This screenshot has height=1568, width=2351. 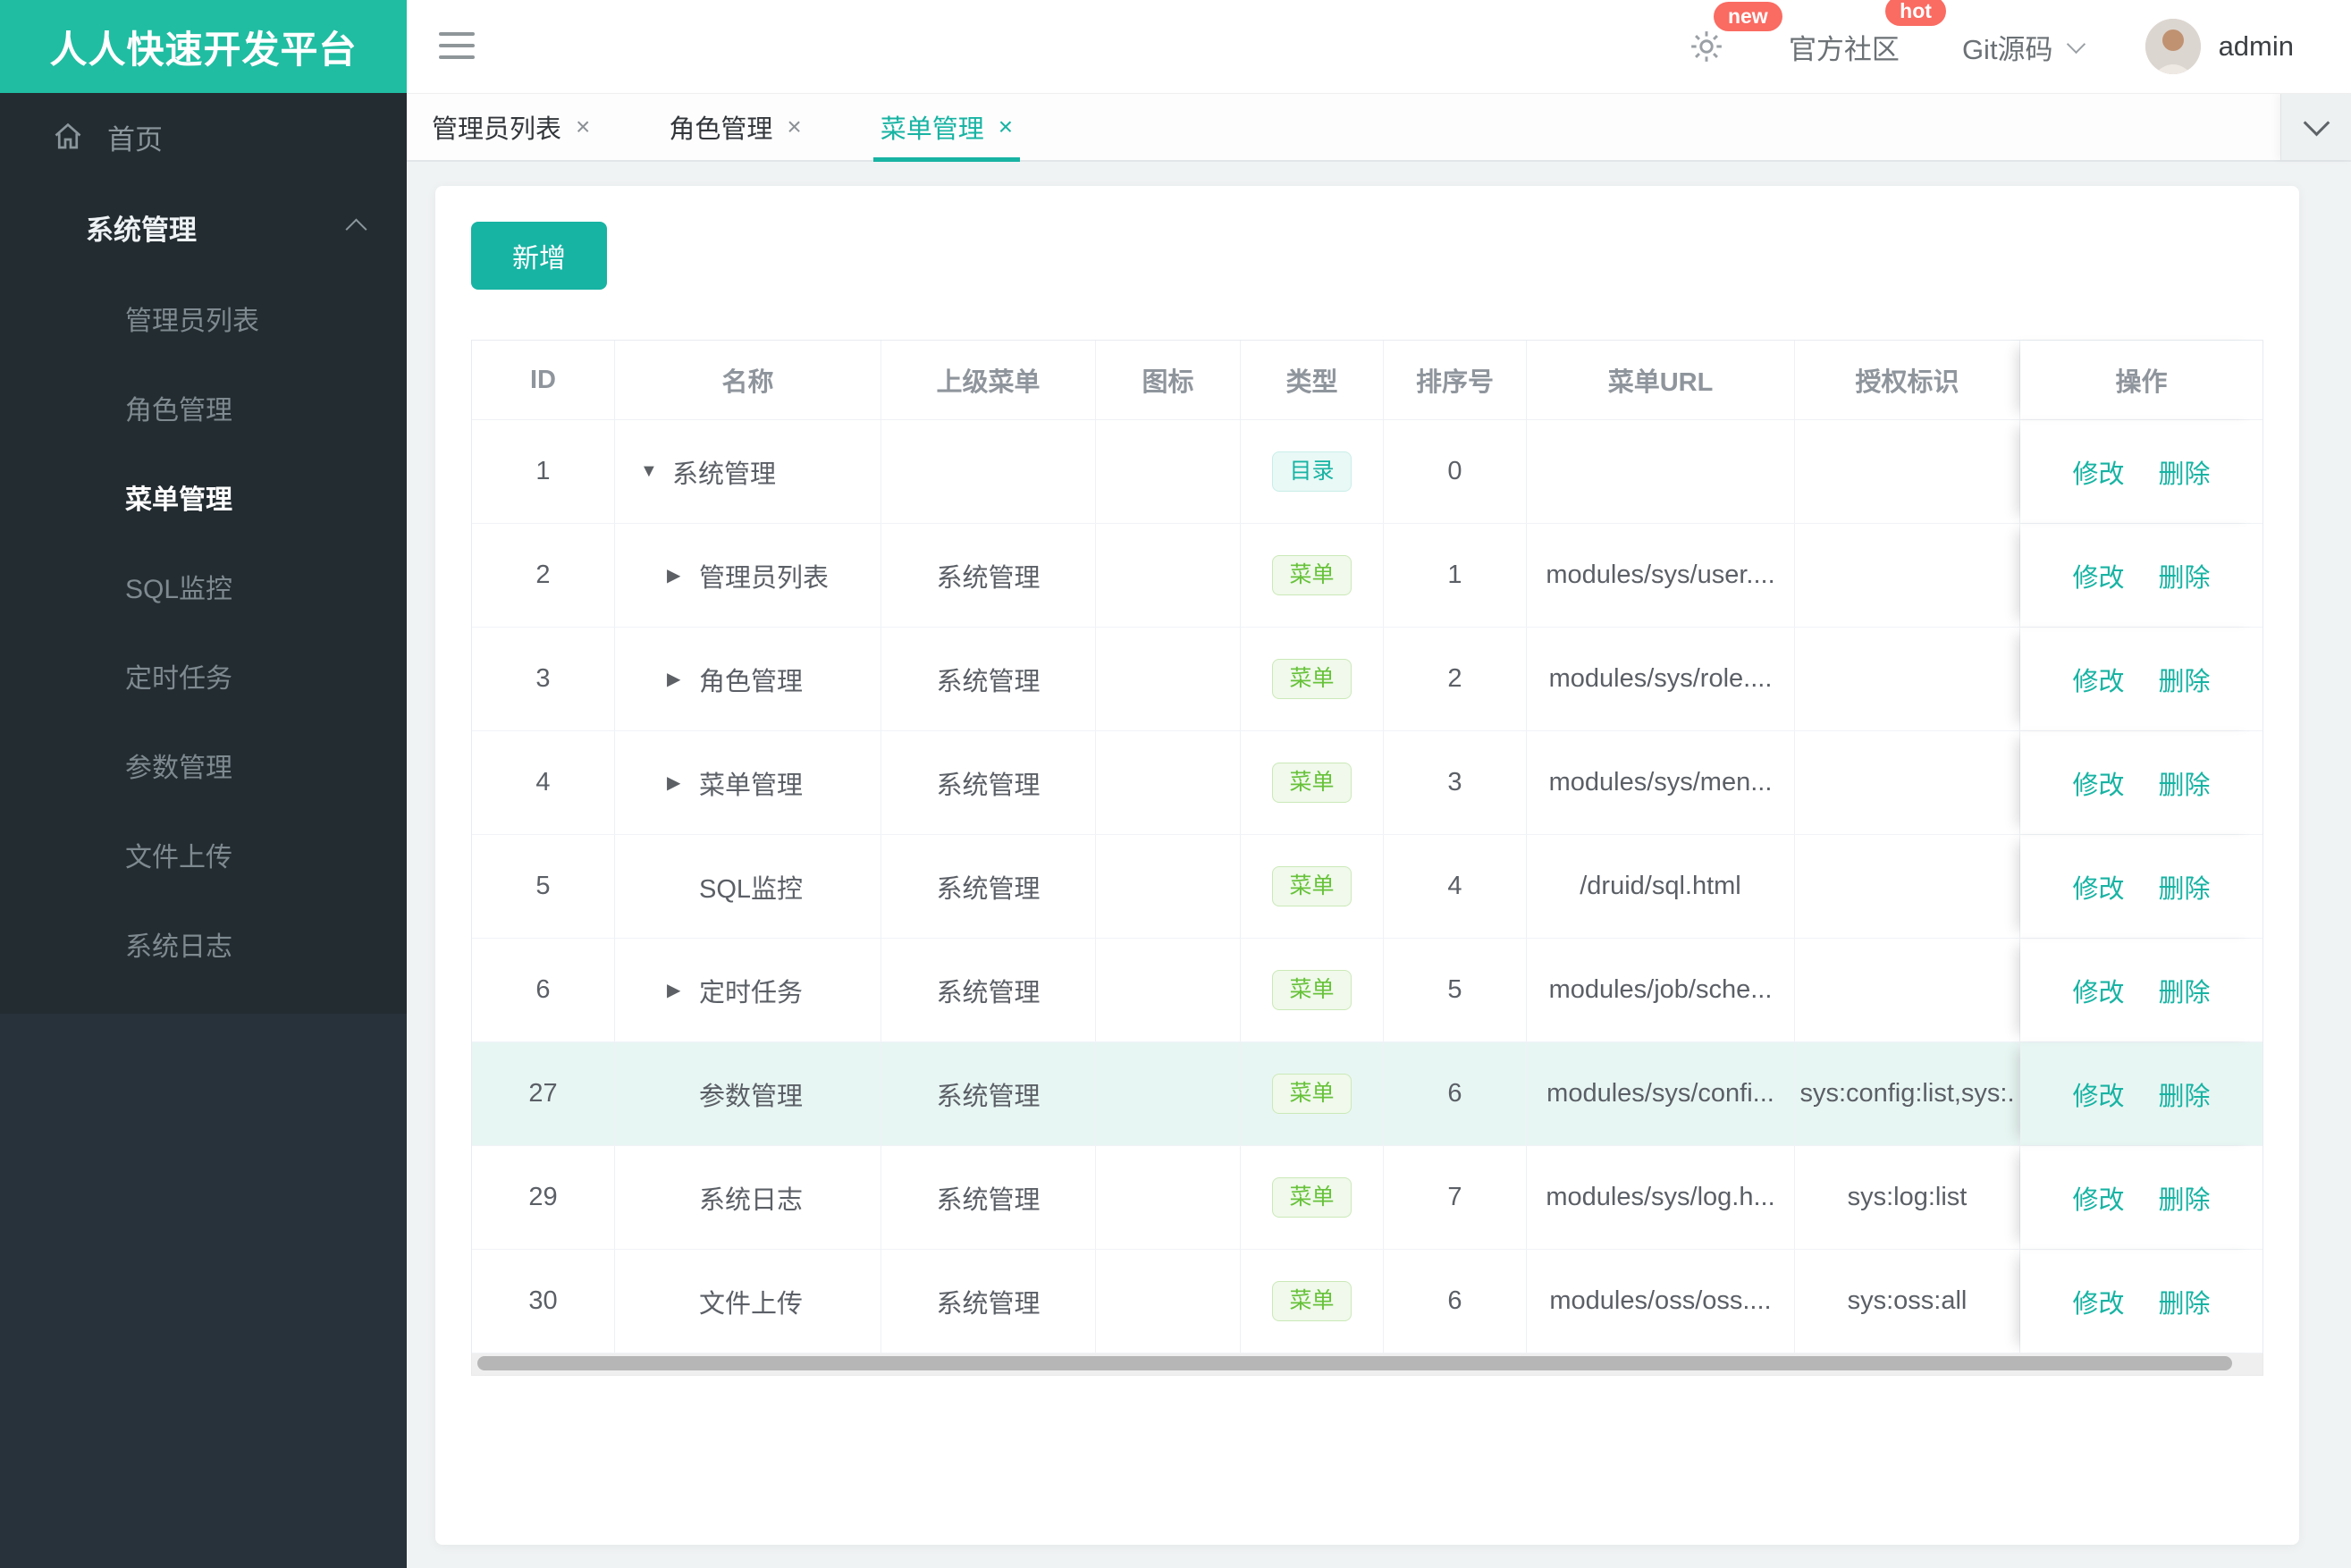 I want to click on git-source-dropdown: Git源码, so click(x=2024, y=47).